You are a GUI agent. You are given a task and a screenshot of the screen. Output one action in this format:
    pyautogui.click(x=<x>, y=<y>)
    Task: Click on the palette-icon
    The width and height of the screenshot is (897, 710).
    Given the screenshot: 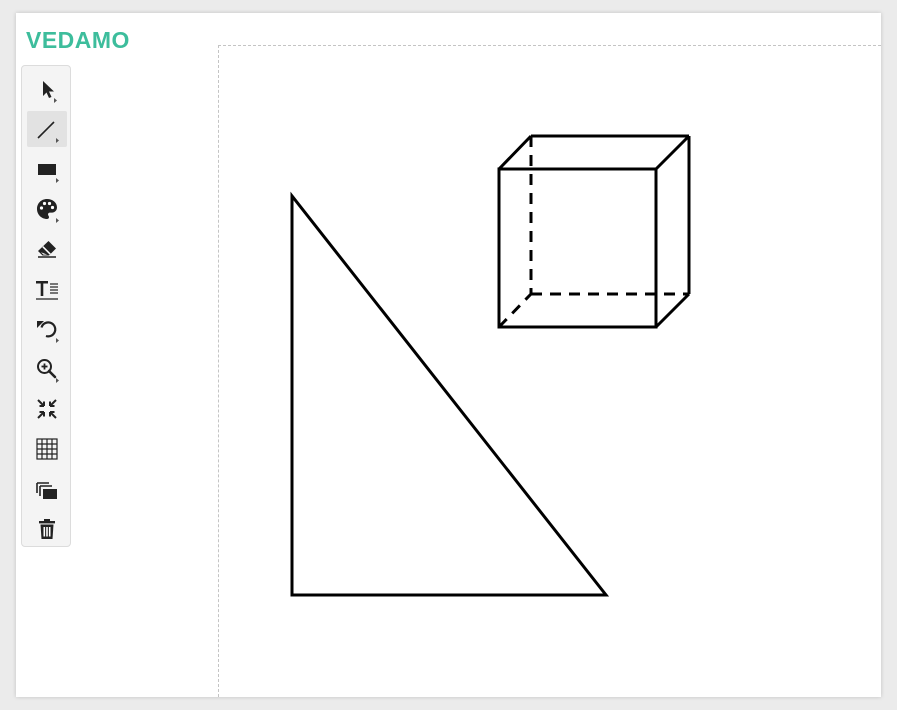 What is the action you would take?
    pyautogui.click(x=48, y=211)
    